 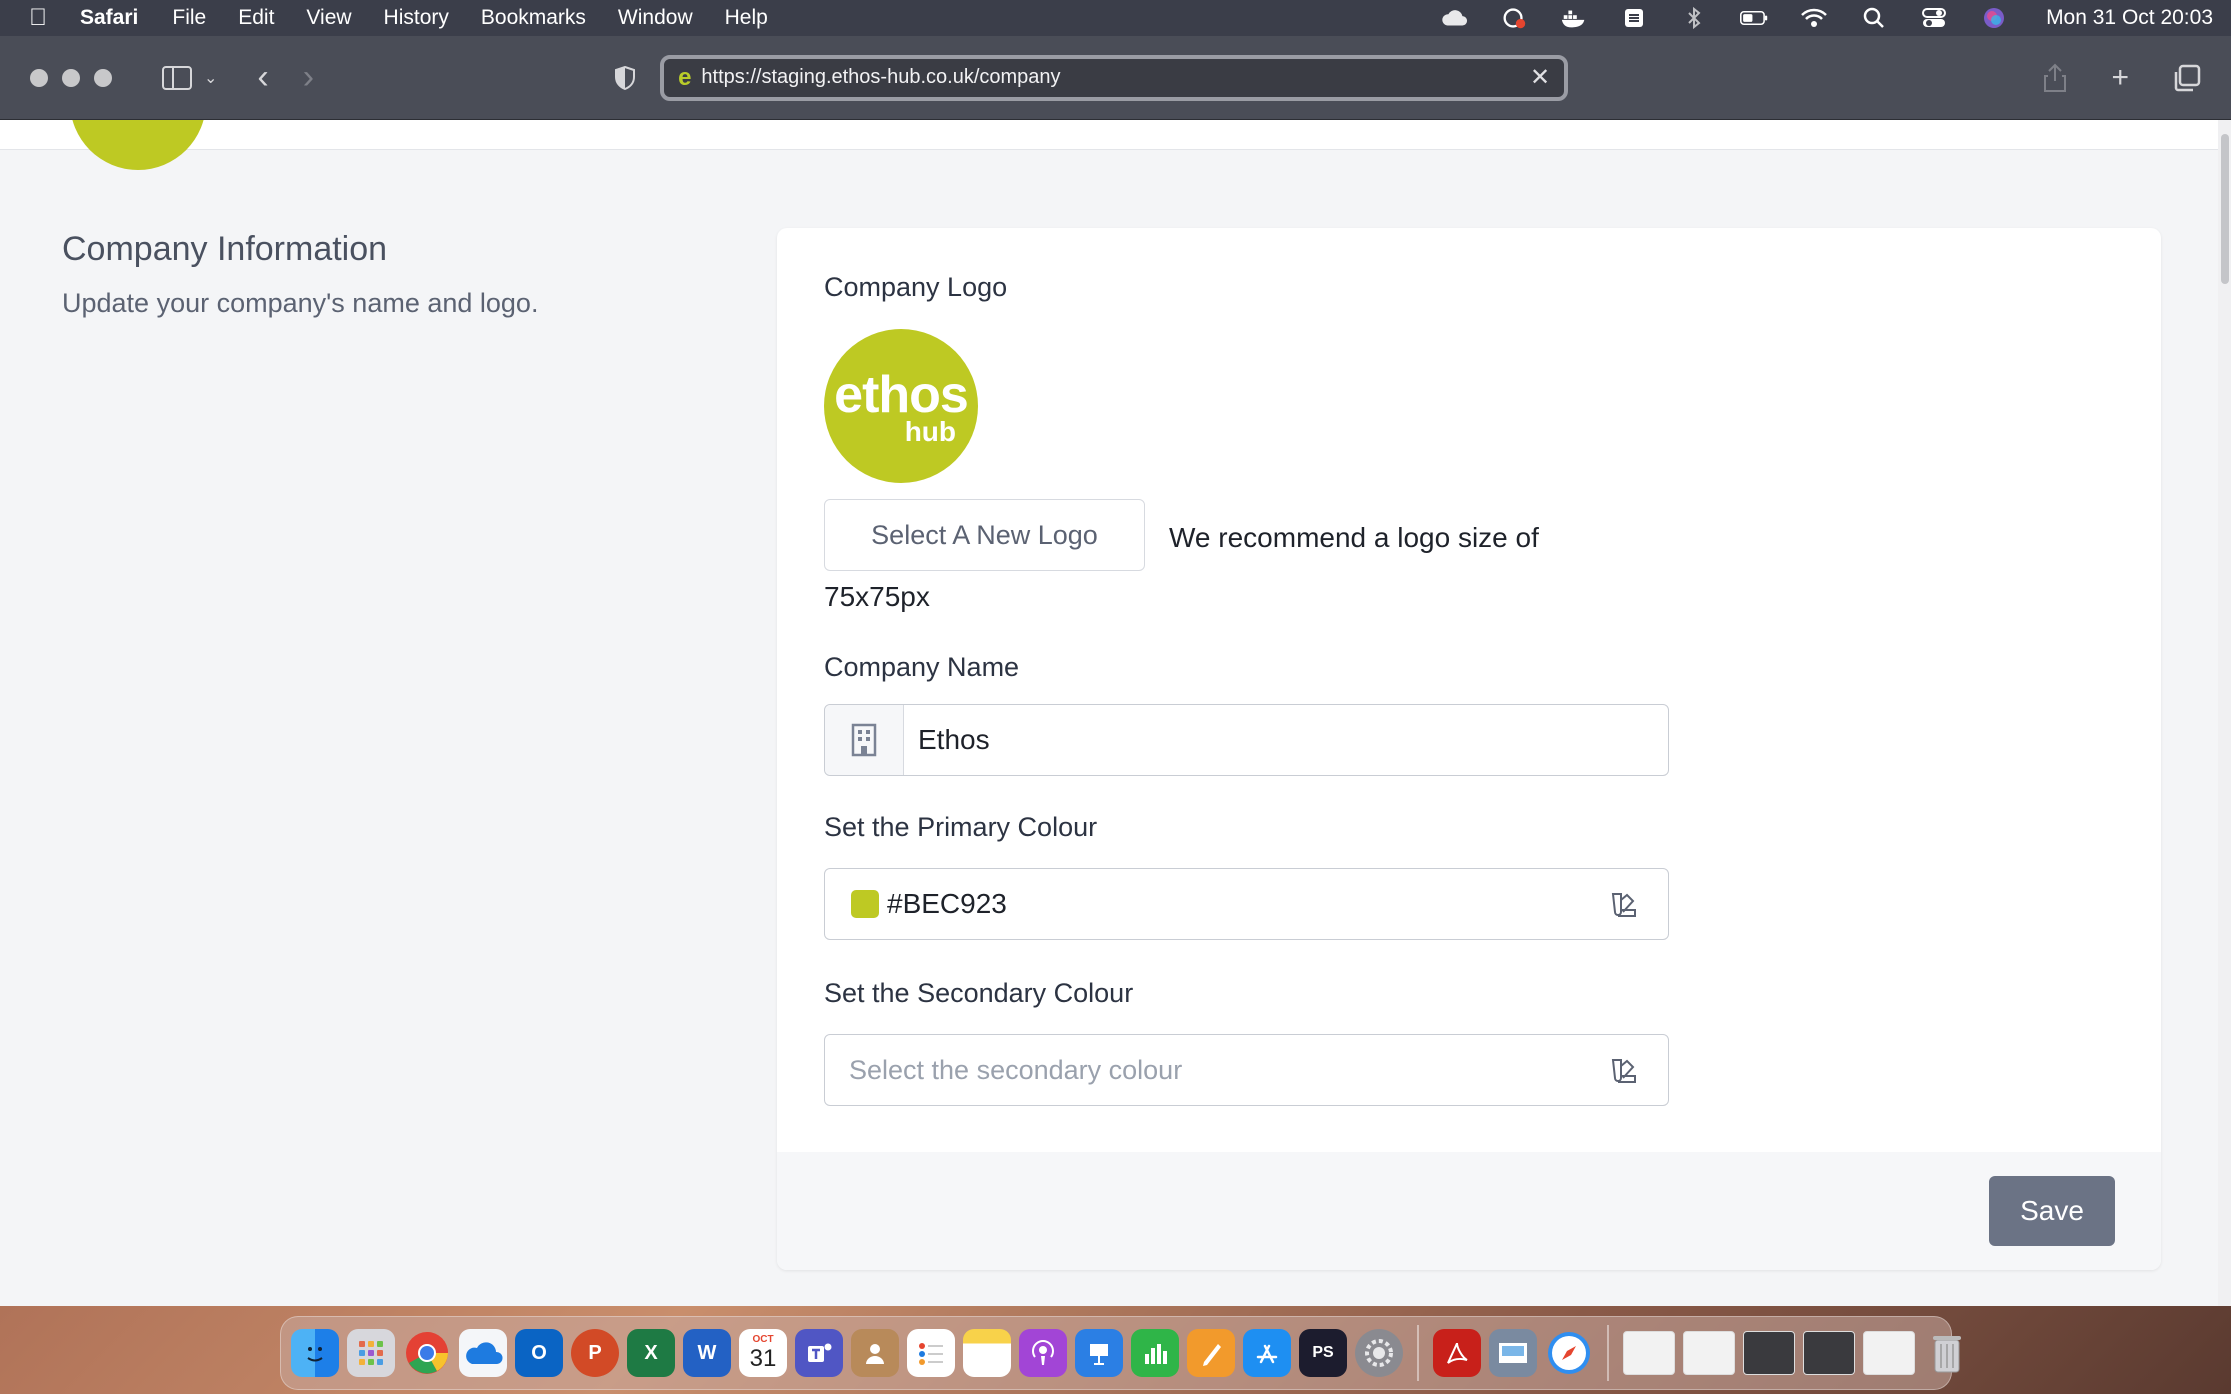 I want to click on menu-window: Window, so click(x=655, y=18).